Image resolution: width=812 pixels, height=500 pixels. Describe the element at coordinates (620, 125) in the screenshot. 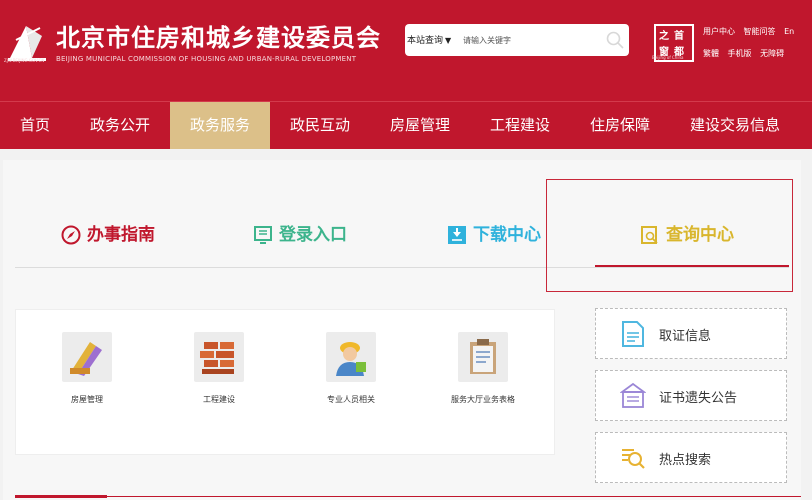

I see `nav-item-housing-security: 住房保障` at that location.